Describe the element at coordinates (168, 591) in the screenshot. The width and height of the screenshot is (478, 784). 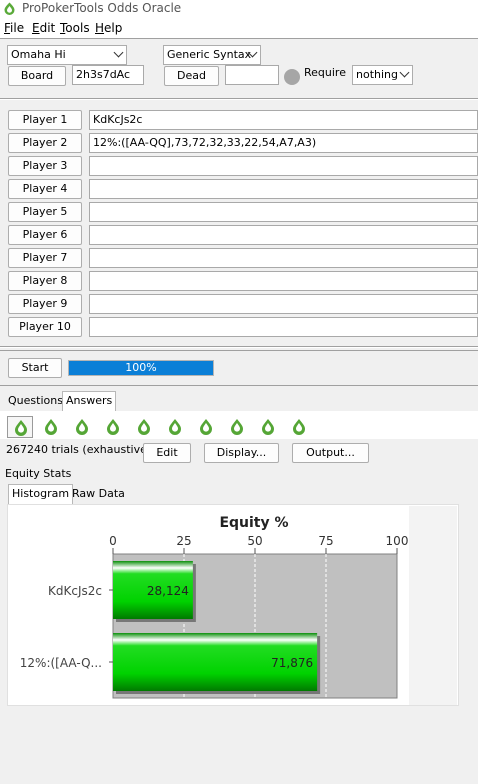
I see `bar-value-label: 28,124` at that location.